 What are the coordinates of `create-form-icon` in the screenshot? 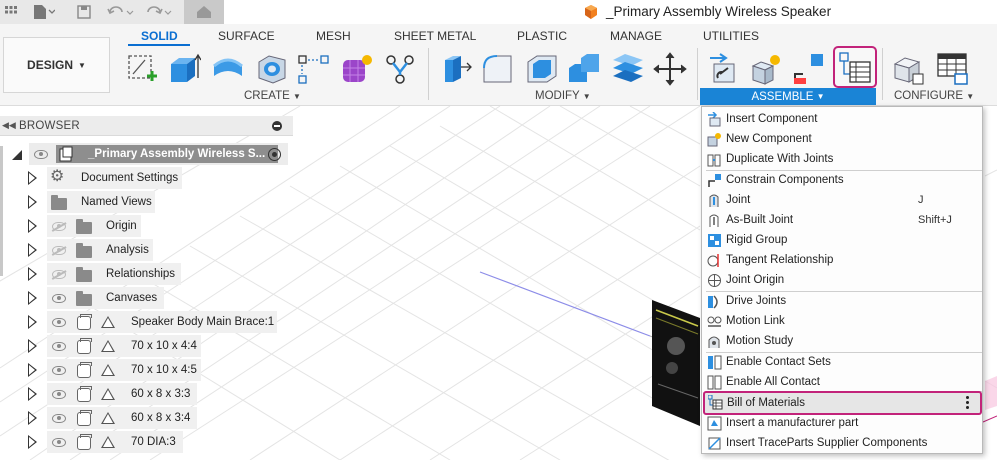 It's located at (356, 69).